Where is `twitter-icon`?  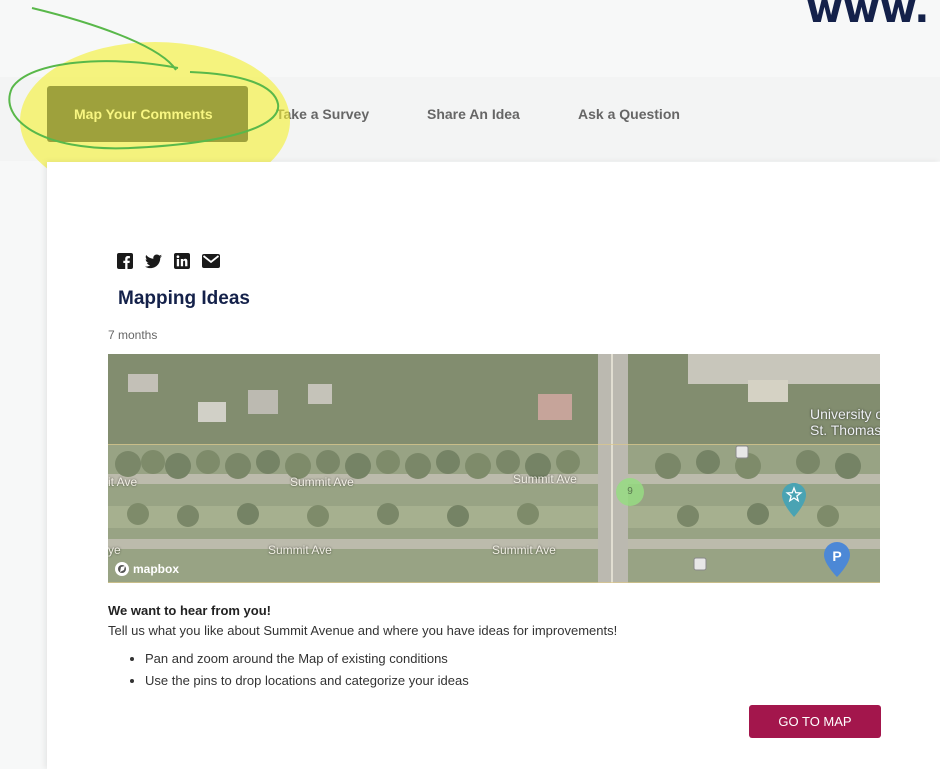 twitter-icon is located at coordinates (153, 261).